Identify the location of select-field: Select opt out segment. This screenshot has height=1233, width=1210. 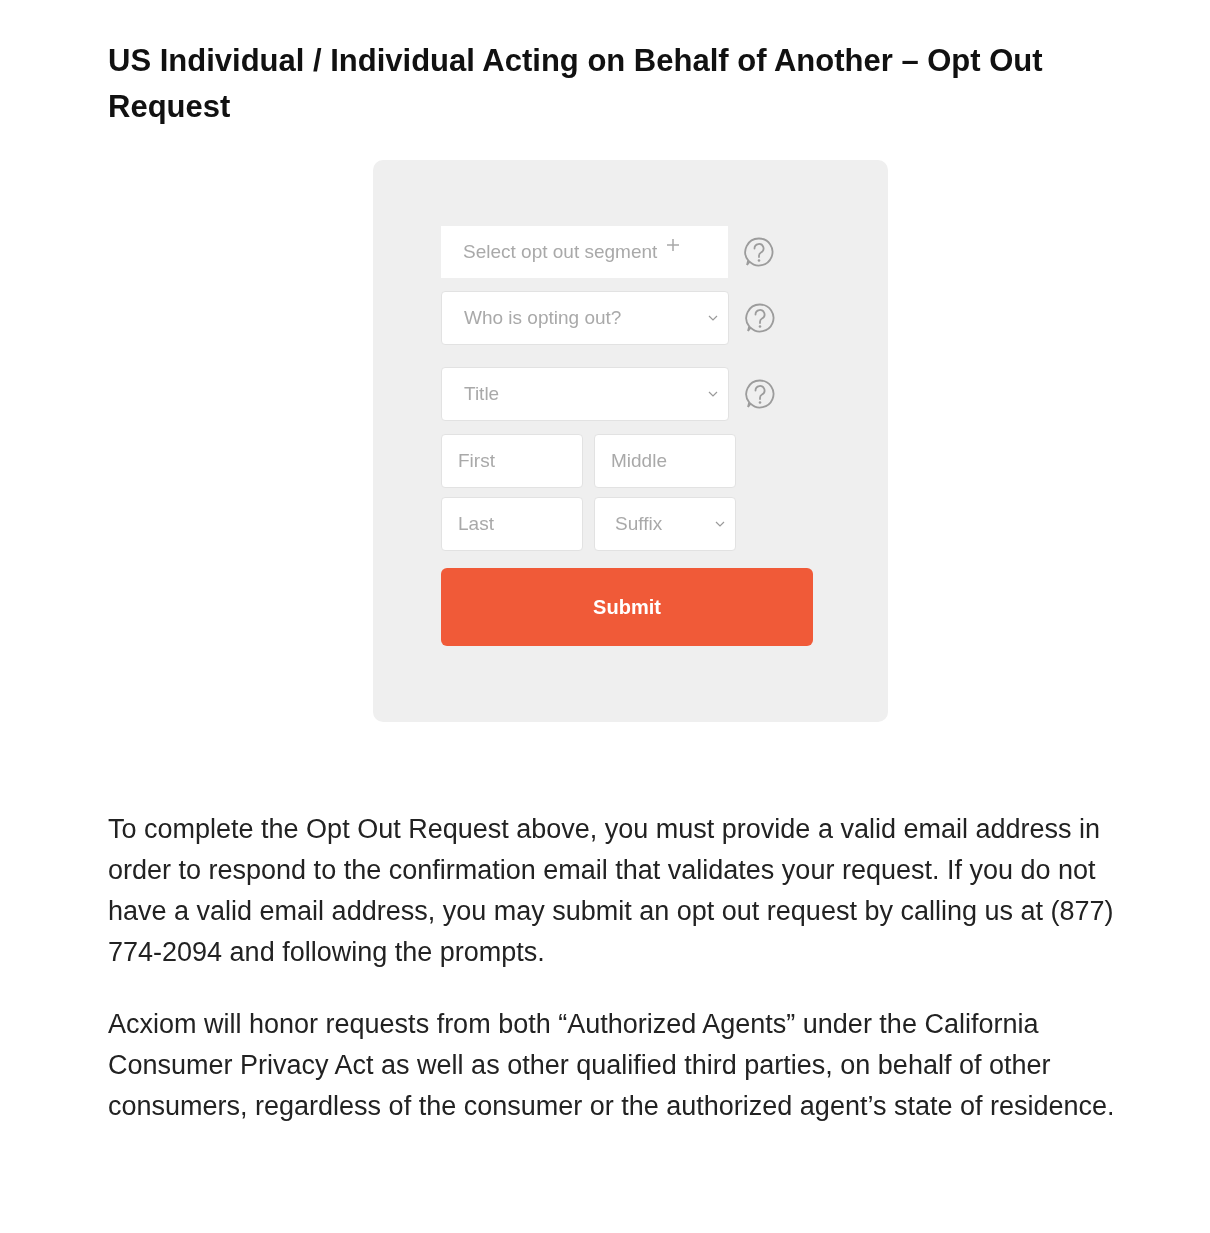
(584, 252).